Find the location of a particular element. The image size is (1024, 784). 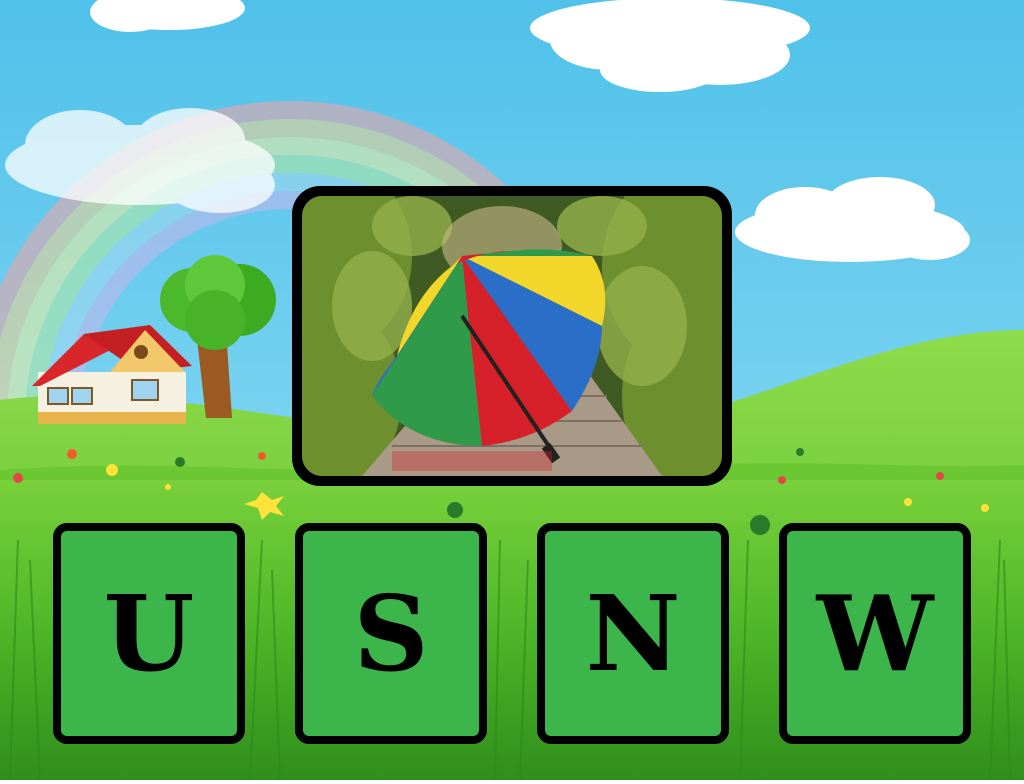

umbrella-photo is located at coordinates (512, 336).